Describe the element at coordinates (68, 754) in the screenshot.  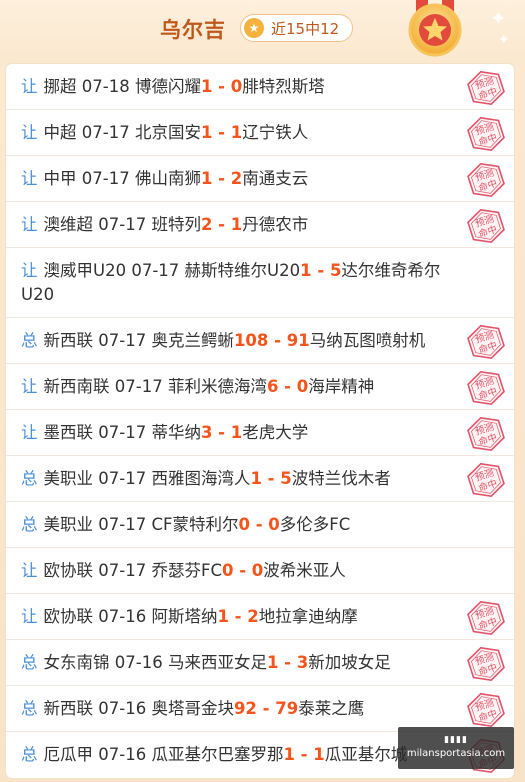
I see `league-name: 厄瓜甲` at that location.